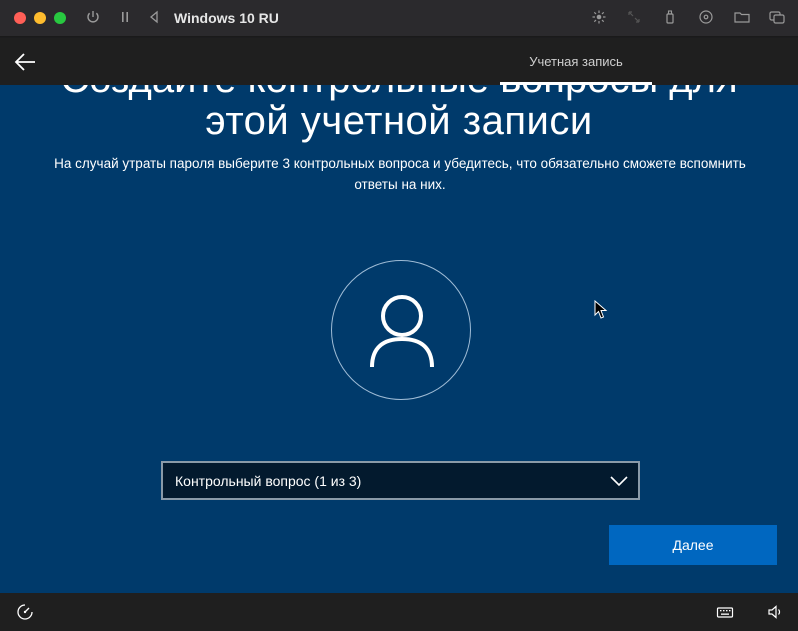 Image resolution: width=798 pixels, height=631 pixels. What do you see at coordinates (634, 18) in the screenshot?
I see `resize-icon` at bounding box center [634, 18].